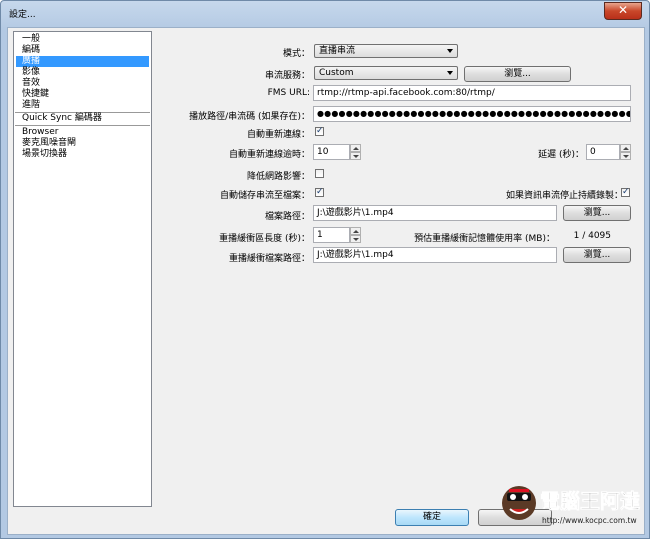  What do you see at coordinates (269, 155) in the screenshot?
I see `reconnect-timeout-label: 自動重新連線逾時：` at bounding box center [269, 155].